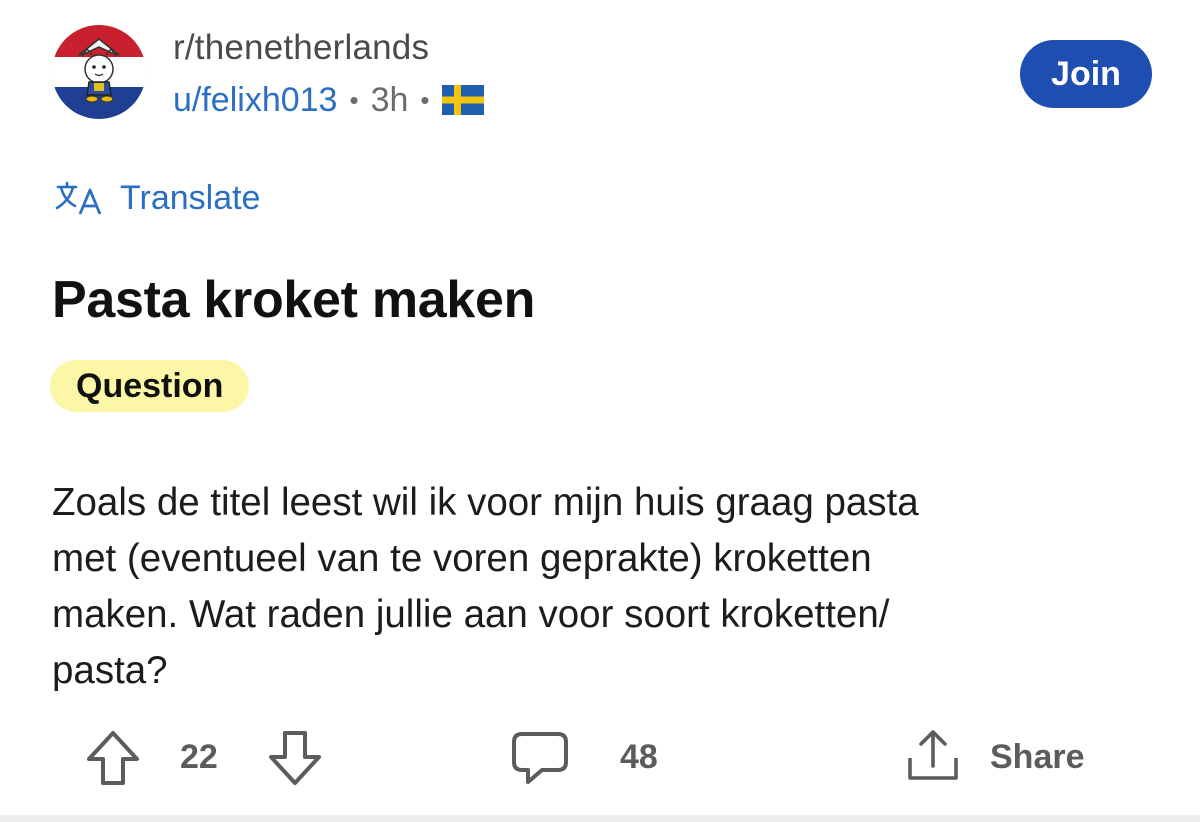 The width and height of the screenshot is (1200, 822). What do you see at coordinates (639, 757) in the screenshot?
I see `comment-count: 48` at bounding box center [639, 757].